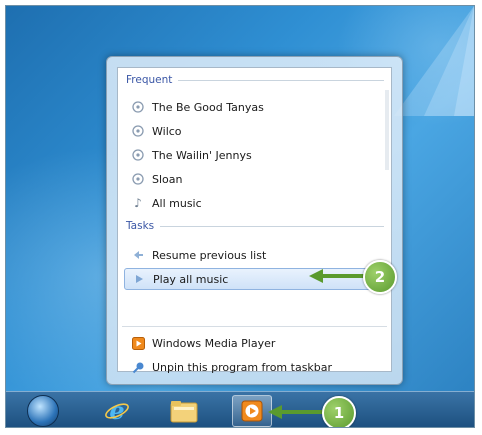  Describe the element at coordinates (138, 255) in the screenshot. I see `resume-icon` at that location.